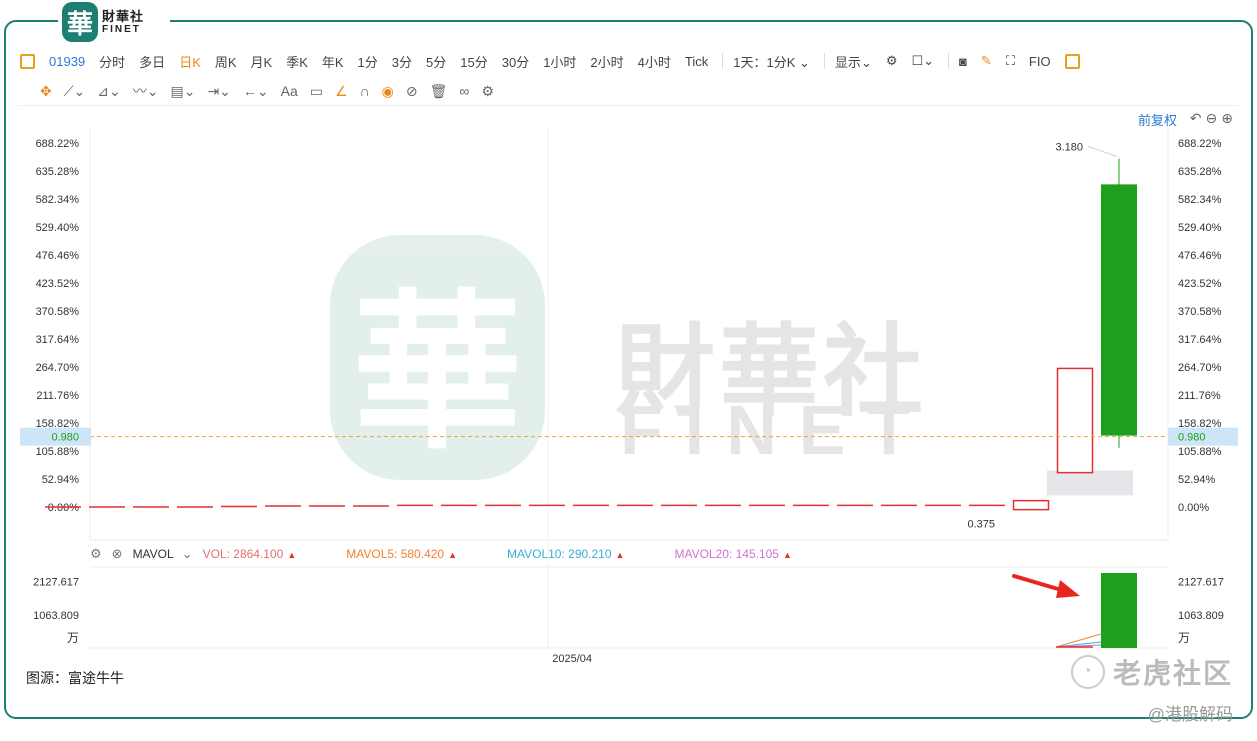  What do you see at coordinates (1200, 340) in the screenshot?
I see `y-tick-label-right: 317.64%` at bounding box center [1200, 340].